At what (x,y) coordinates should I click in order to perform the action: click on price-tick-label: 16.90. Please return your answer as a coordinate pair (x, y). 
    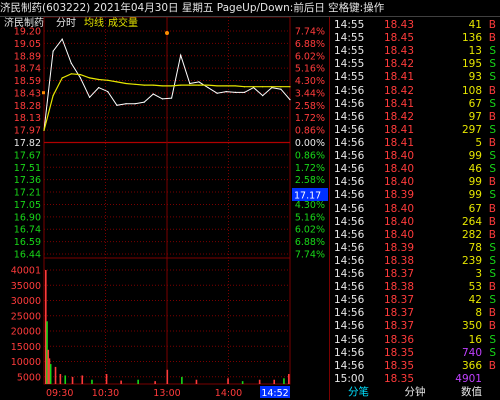
    Looking at the image, I should click on (27, 217).